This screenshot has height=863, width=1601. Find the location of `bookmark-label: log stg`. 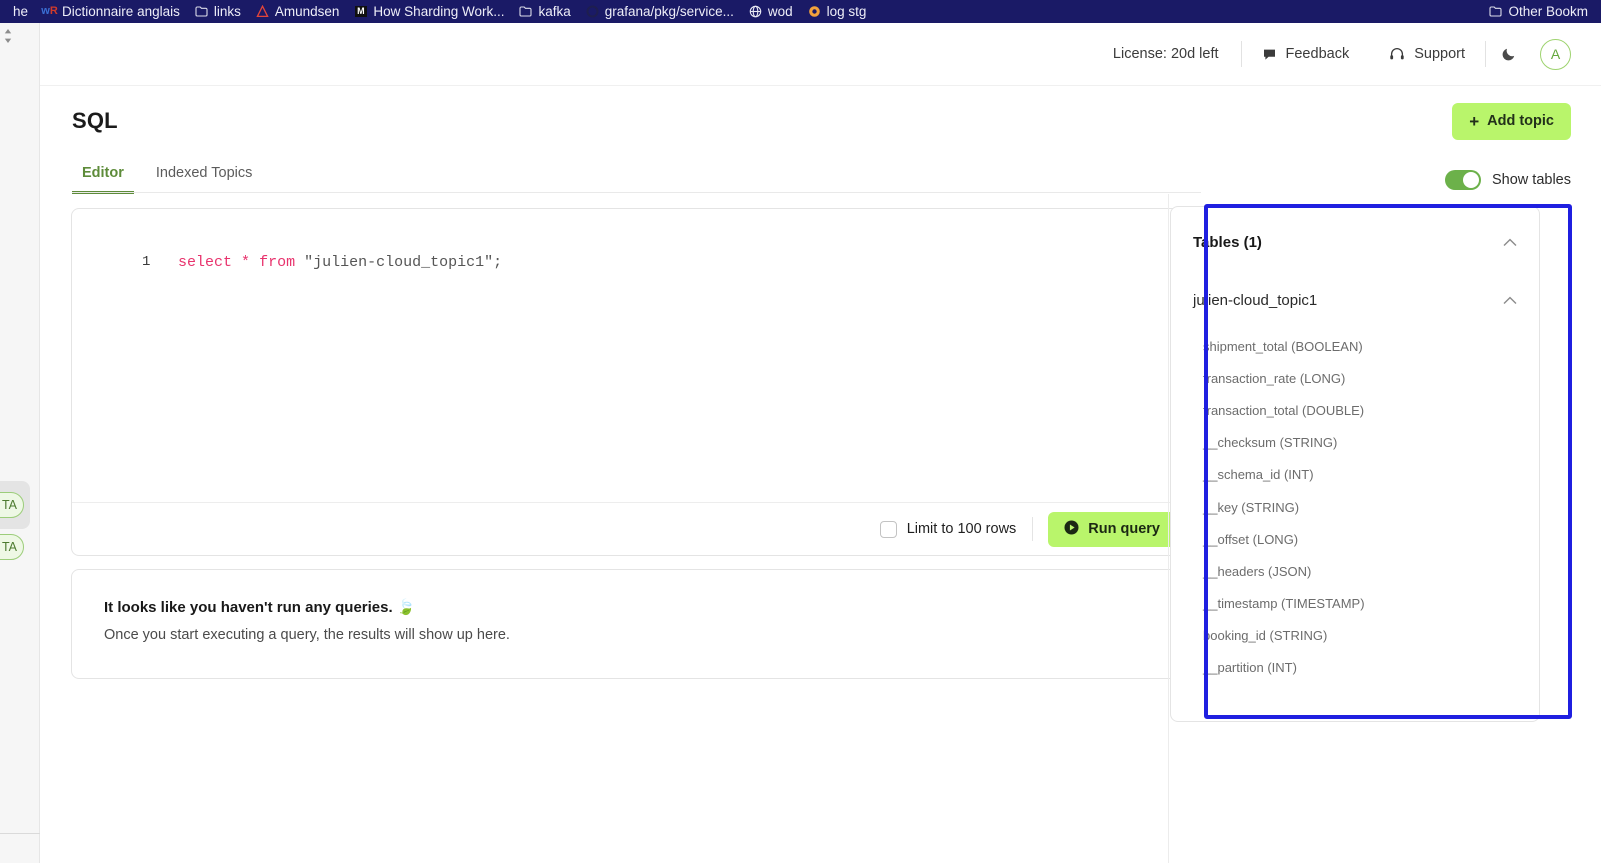

bookmark-label: log stg is located at coordinates (846, 11).